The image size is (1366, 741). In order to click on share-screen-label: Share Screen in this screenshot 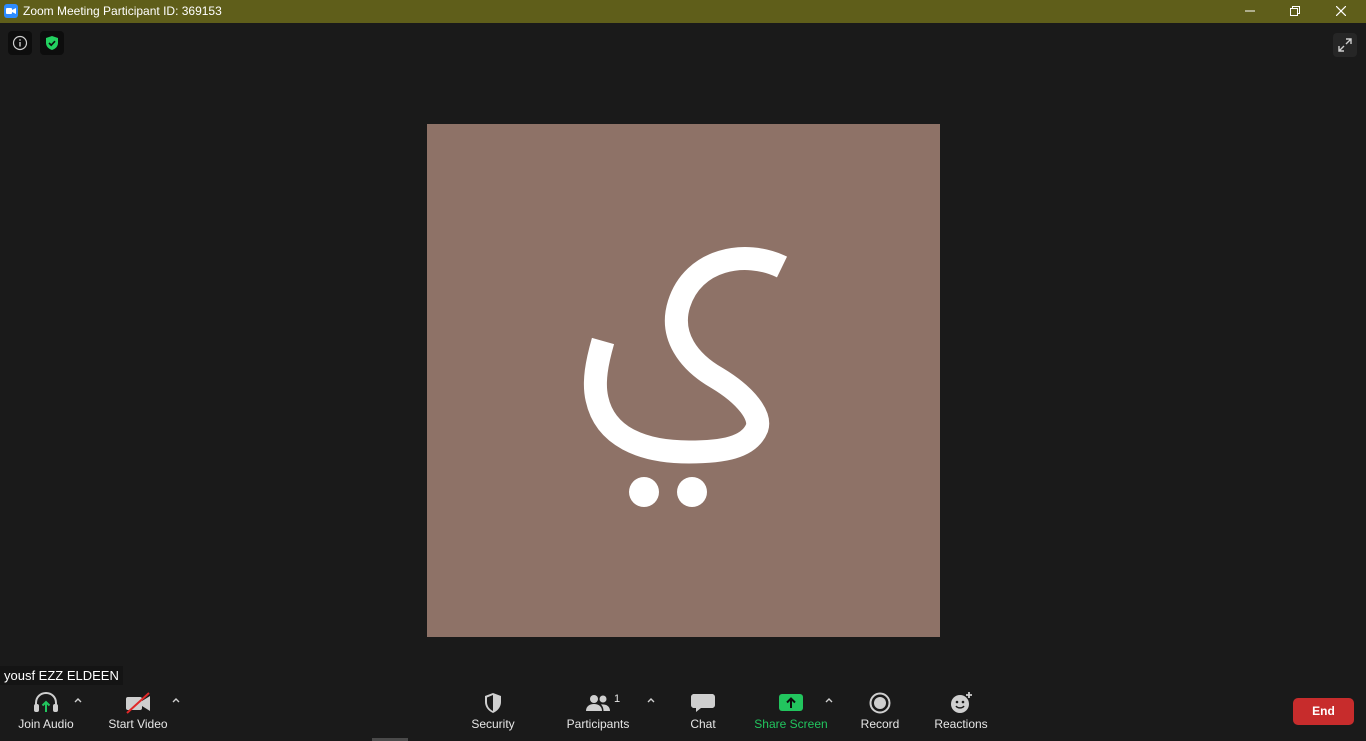, I will do `click(791, 724)`.